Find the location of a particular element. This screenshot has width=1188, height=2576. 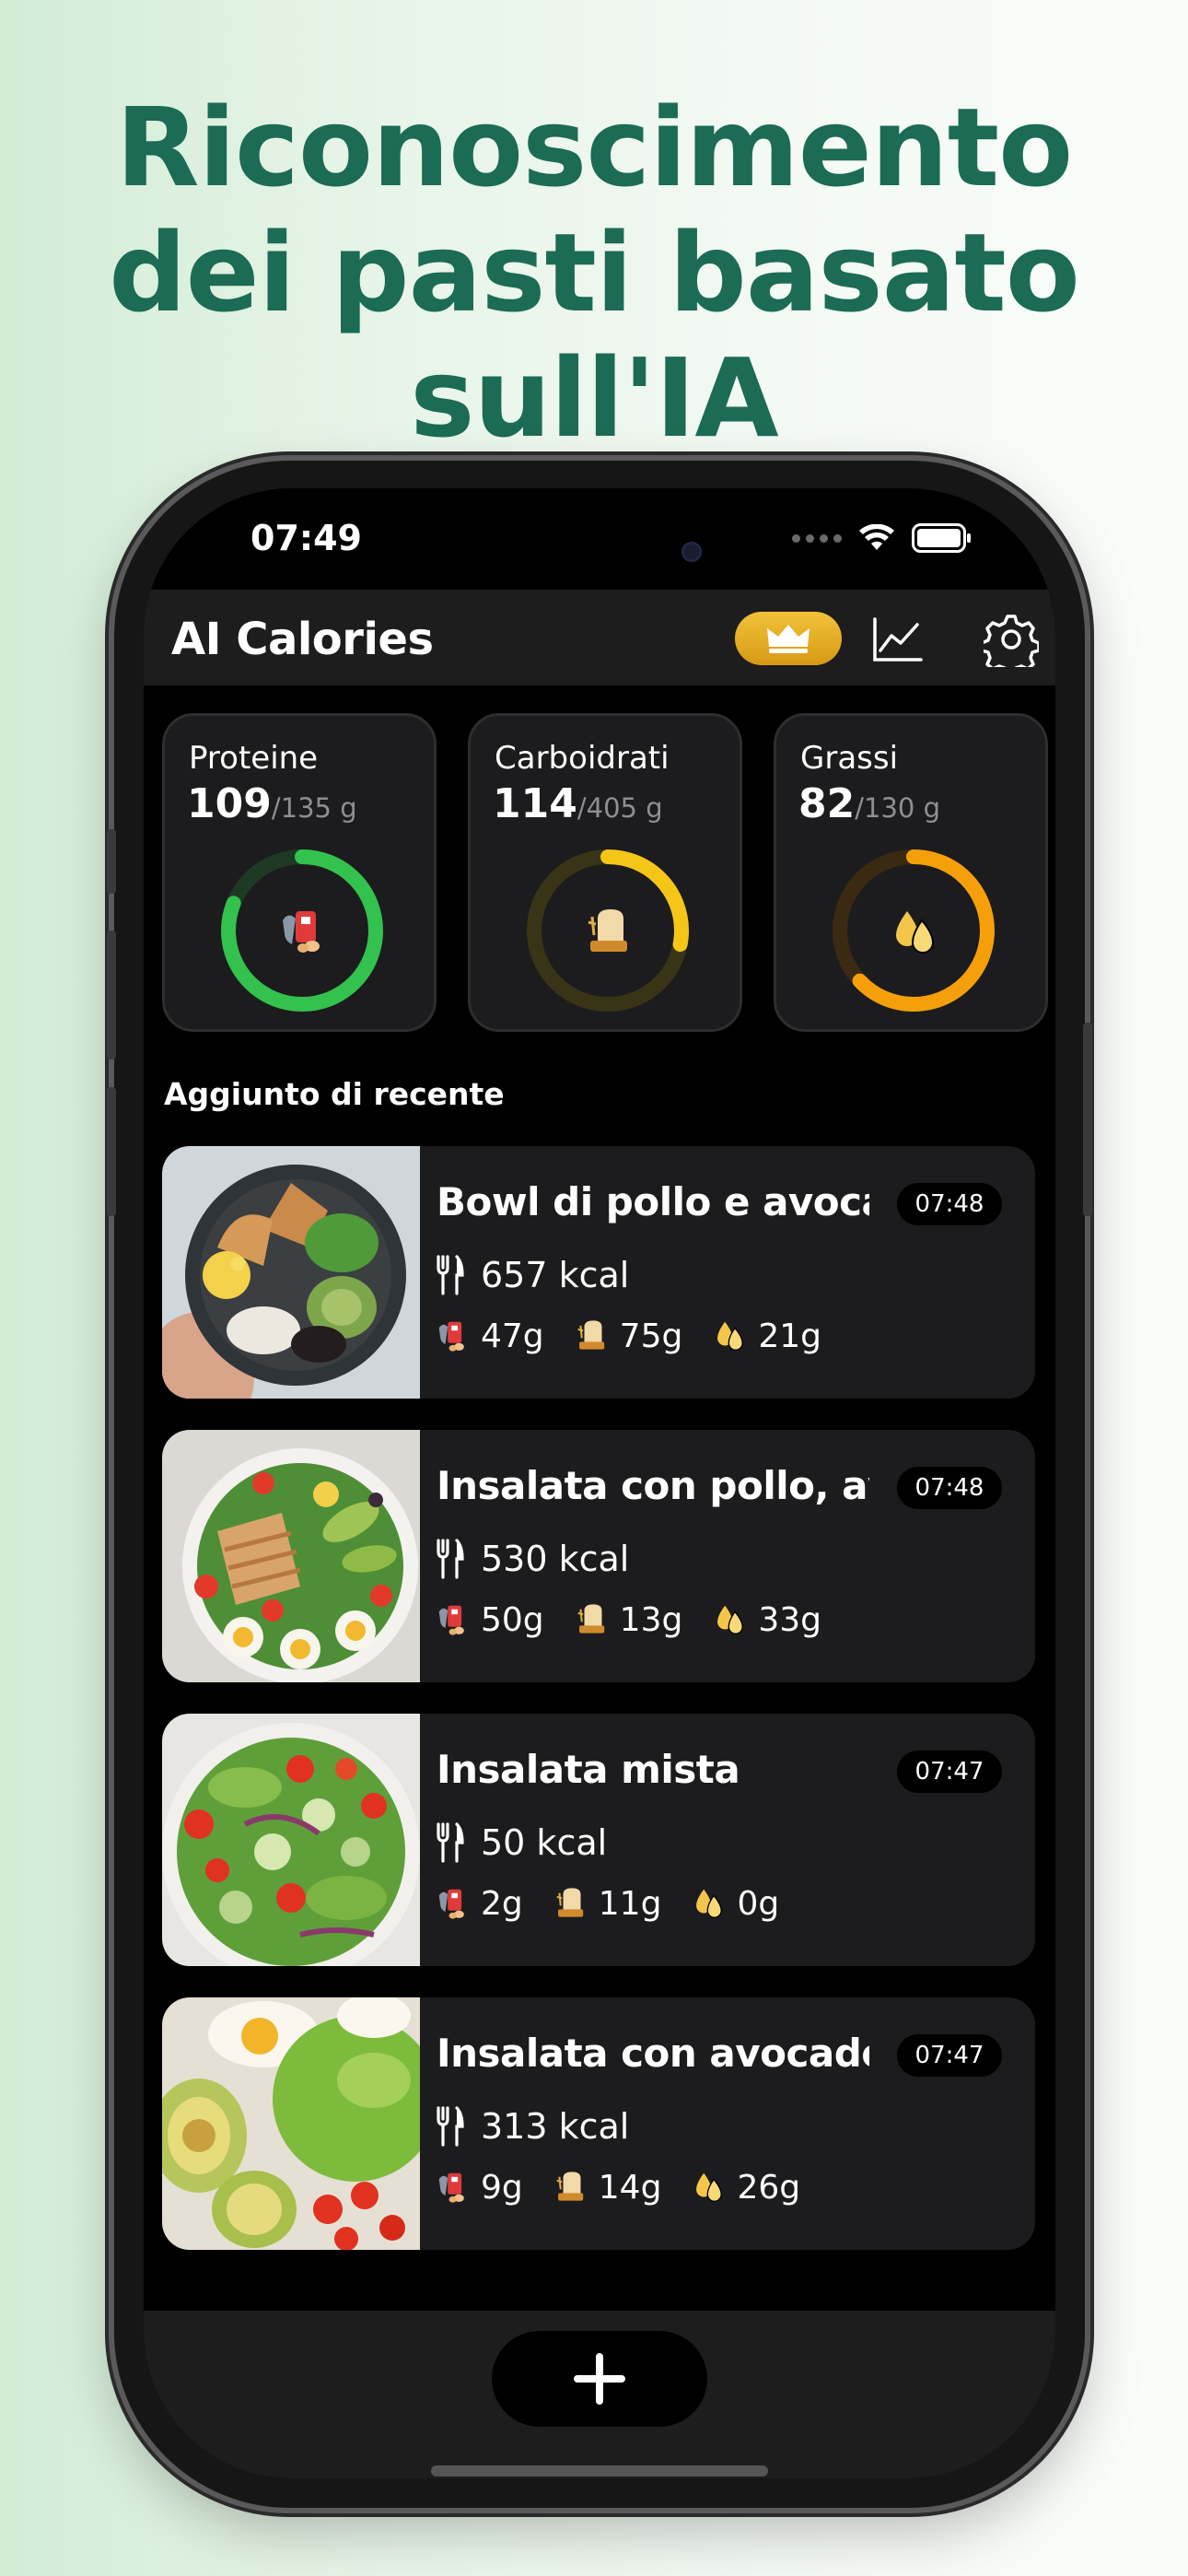

recent-section-title: Aggiunto di recente is located at coordinates (335, 1094).